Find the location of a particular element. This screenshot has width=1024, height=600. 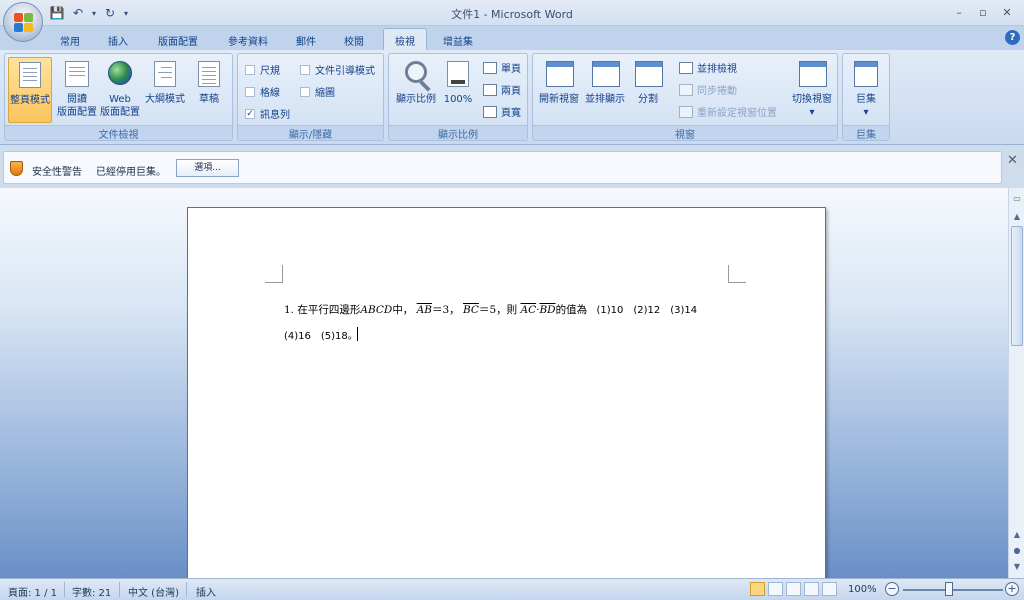

minimize-button: – is located at coordinates (959, 12).